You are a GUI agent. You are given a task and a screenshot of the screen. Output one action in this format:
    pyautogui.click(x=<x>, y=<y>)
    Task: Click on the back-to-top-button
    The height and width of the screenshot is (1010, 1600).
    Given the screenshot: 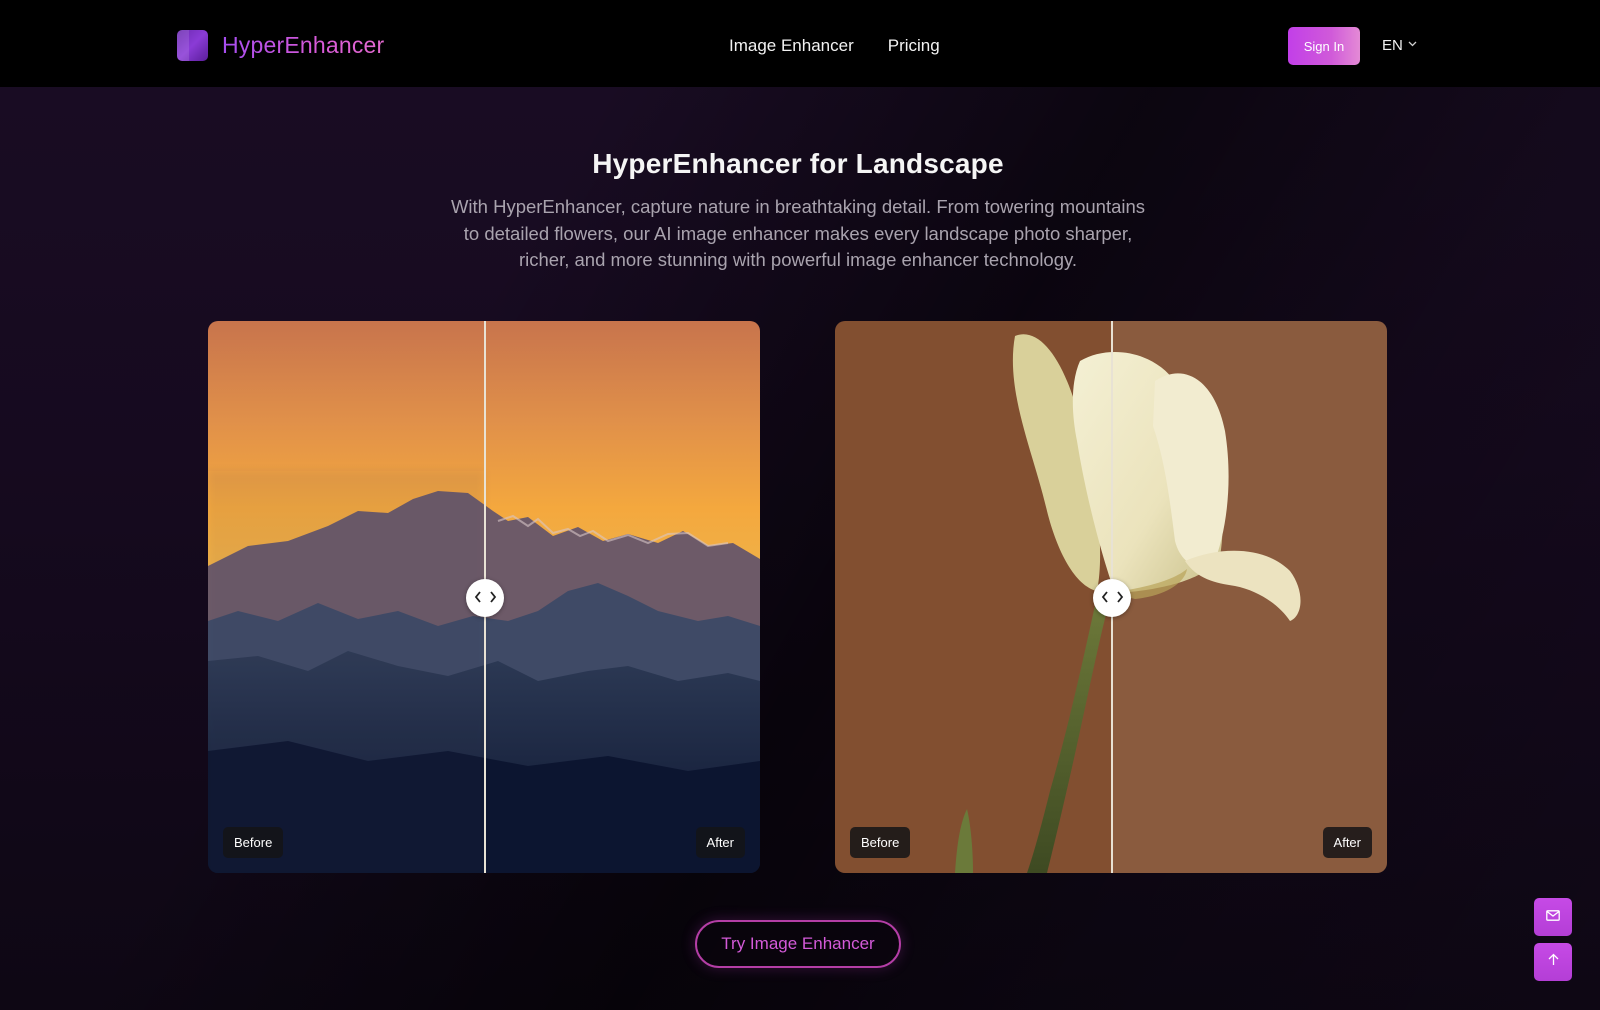 What is the action you would take?
    pyautogui.click(x=1553, y=962)
    